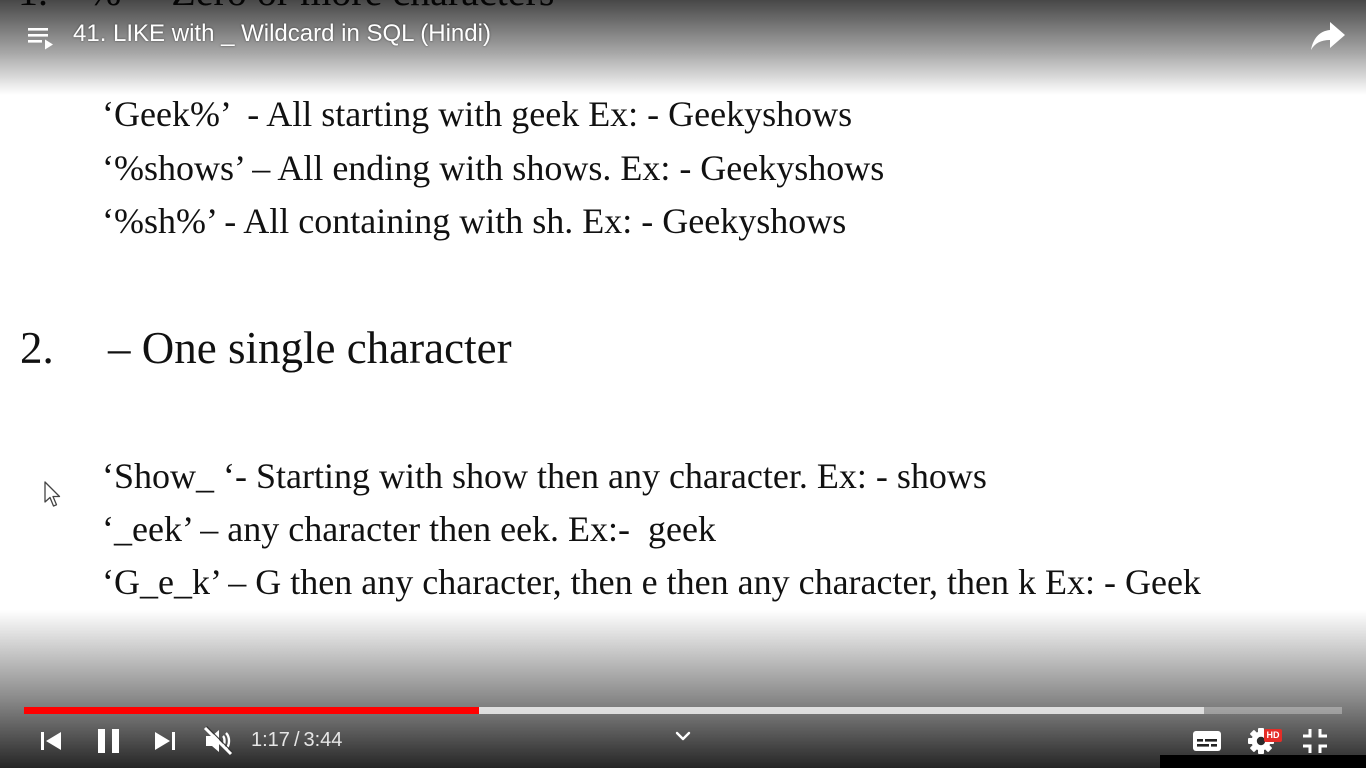 Image resolution: width=1366 pixels, height=768 pixels. I want to click on video-title: 41. LIKE with _ Wildcard in SQL (Hindi), so click(282, 34).